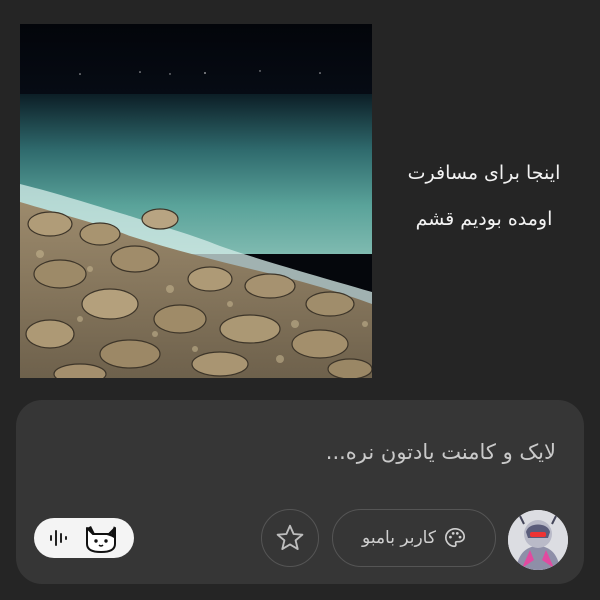  What do you see at coordinates (484, 173) in the screenshot?
I see `caption-line: اینجا برای مسافرت` at bounding box center [484, 173].